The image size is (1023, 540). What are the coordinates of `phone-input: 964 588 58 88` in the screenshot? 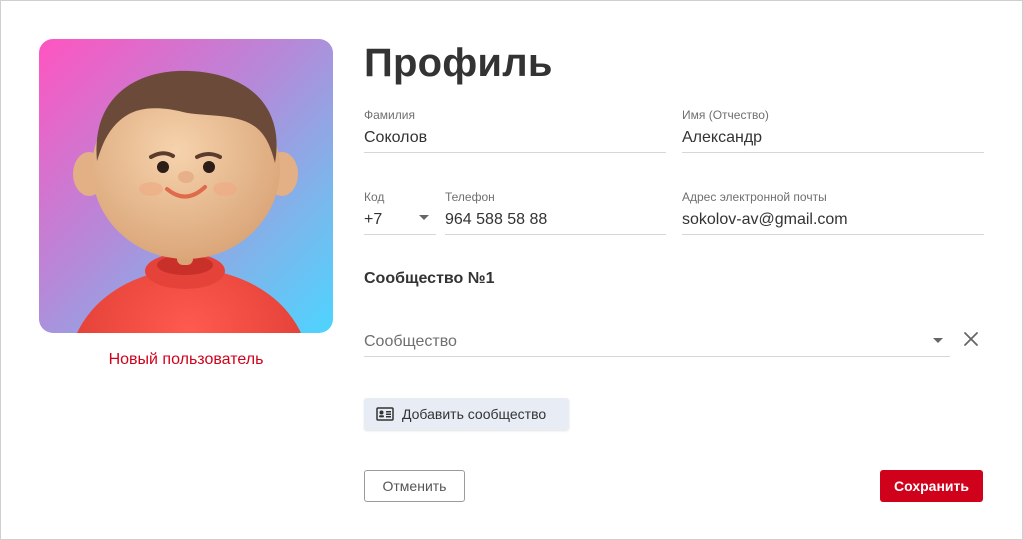 It's located at (555, 222).